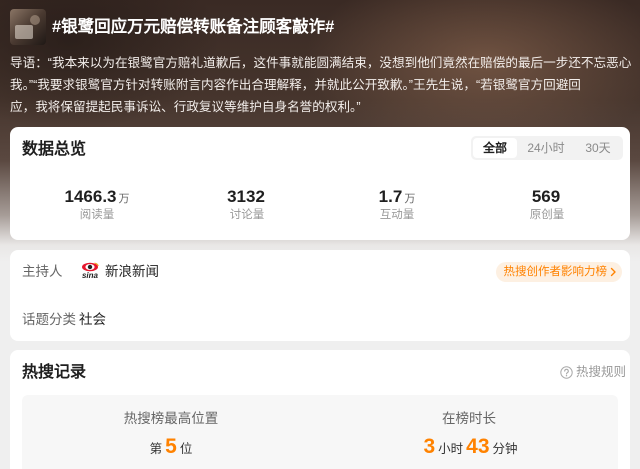  I want to click on tab-all: 全部, so click(495, 148).